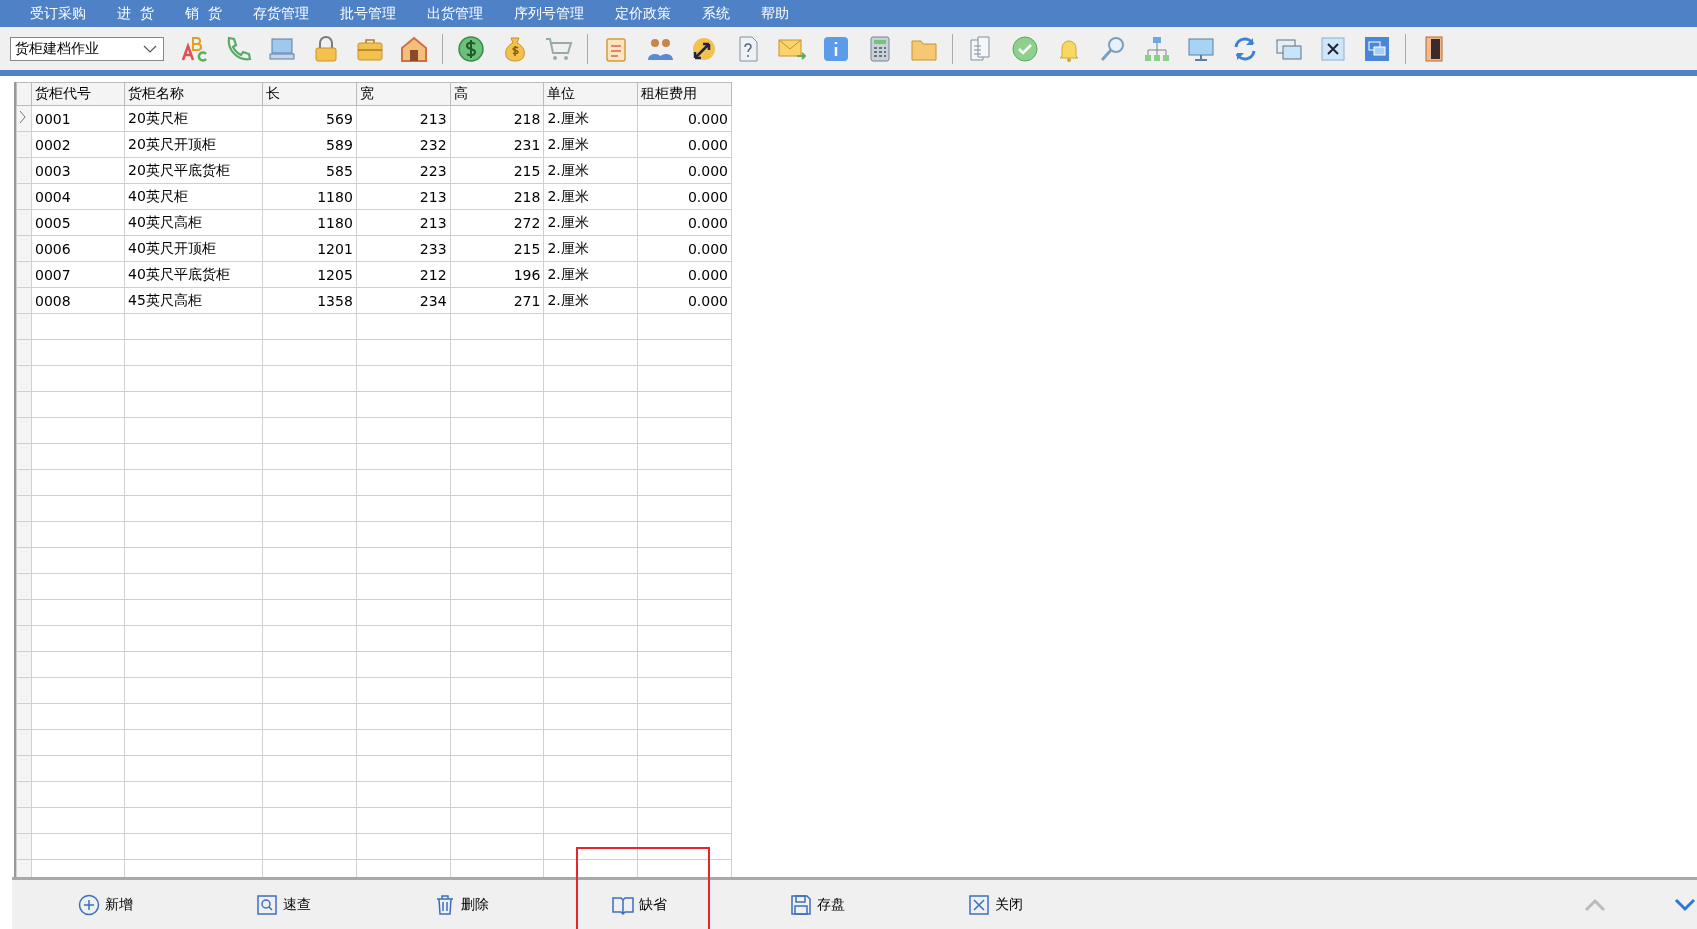  Describe the element at coordinates (135, 13) in the screenshot. I see `menu-item: 进 货` at that location.